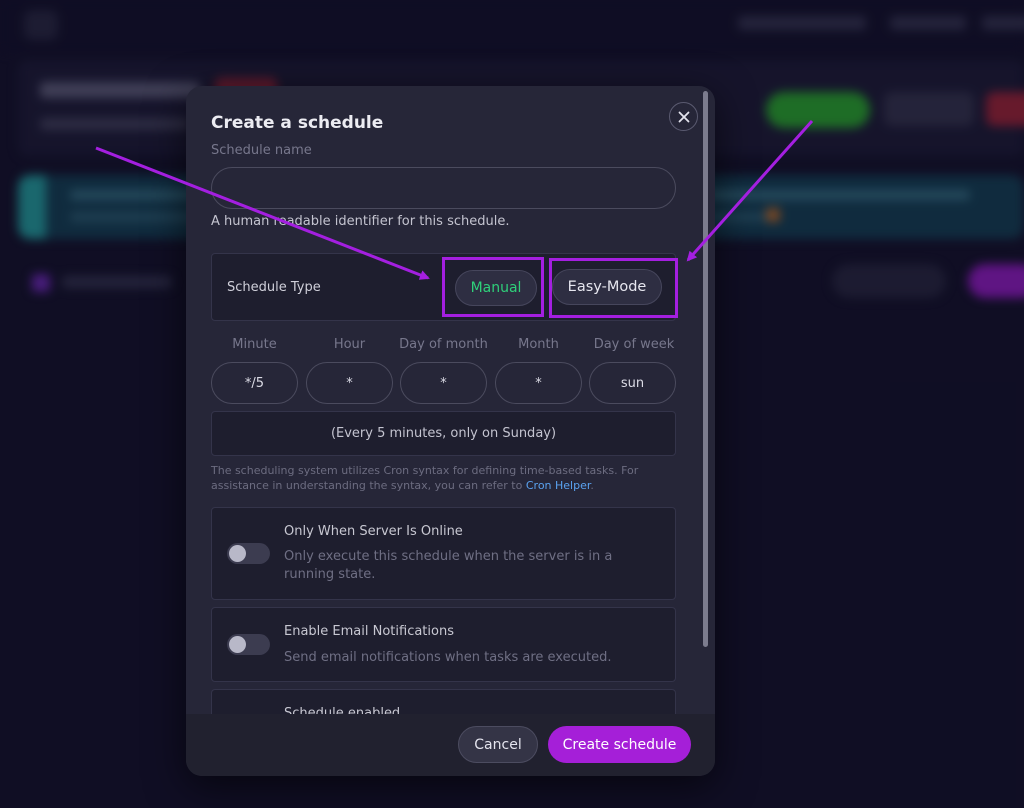 The image size is (1024, 808). What do you see at coordinates (262, 213) in the screenshot?
I see `arrow-to-manual` at bounding box center [262, 213].